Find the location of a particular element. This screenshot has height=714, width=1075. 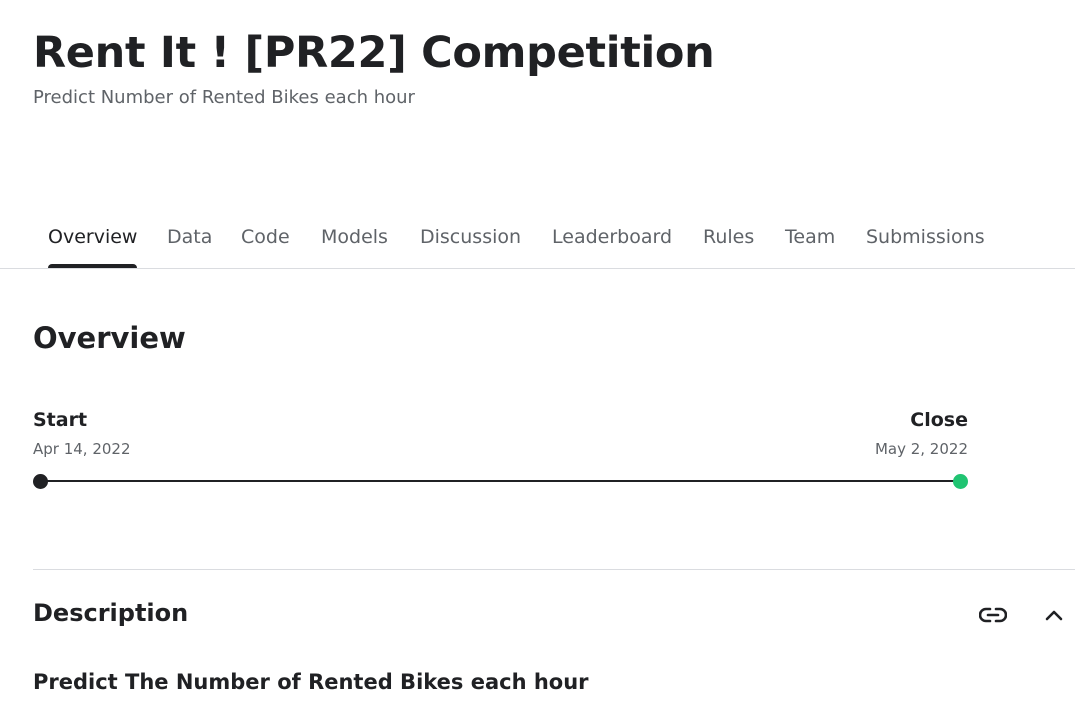

tab-rules: Rules is located at coordinates (728, 237).